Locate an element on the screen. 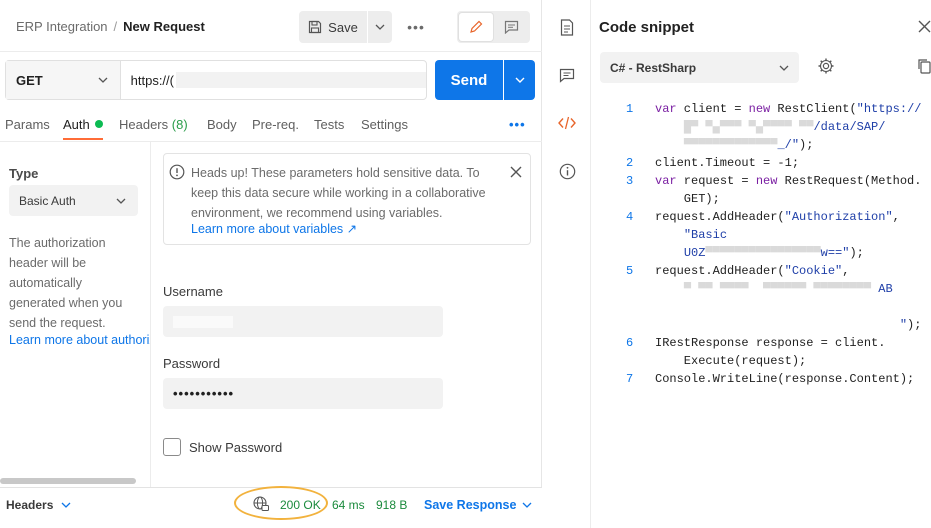 This screenshot has height=528, width=931. method-value: GET is located at coordinates (29, 80).